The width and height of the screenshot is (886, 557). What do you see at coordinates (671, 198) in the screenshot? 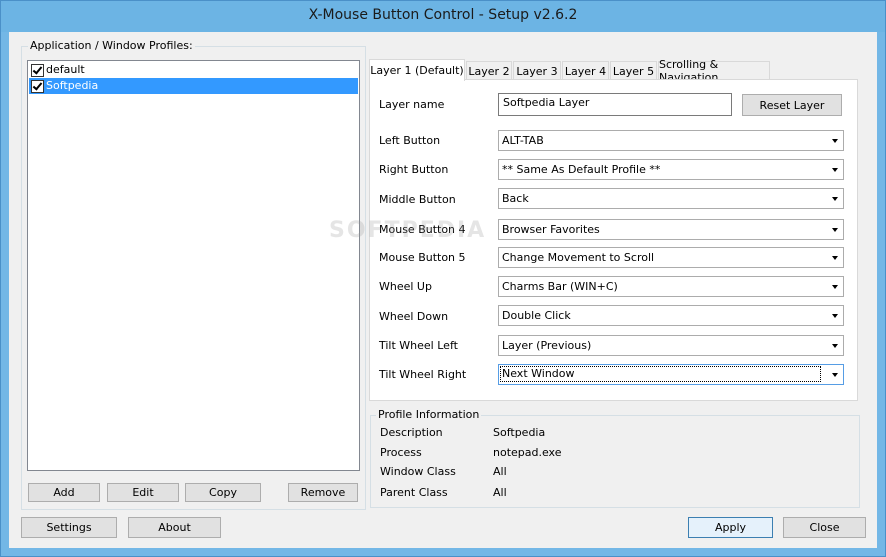
I see `middle-button-dropdown: Back` at bounding box center [671, 198].